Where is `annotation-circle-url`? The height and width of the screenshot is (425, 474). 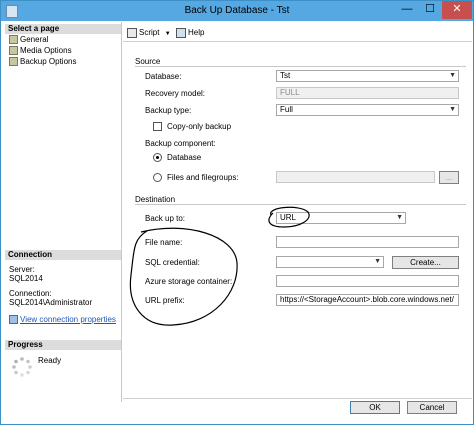
annotation-circle-url is located at coordinates (289, 217).